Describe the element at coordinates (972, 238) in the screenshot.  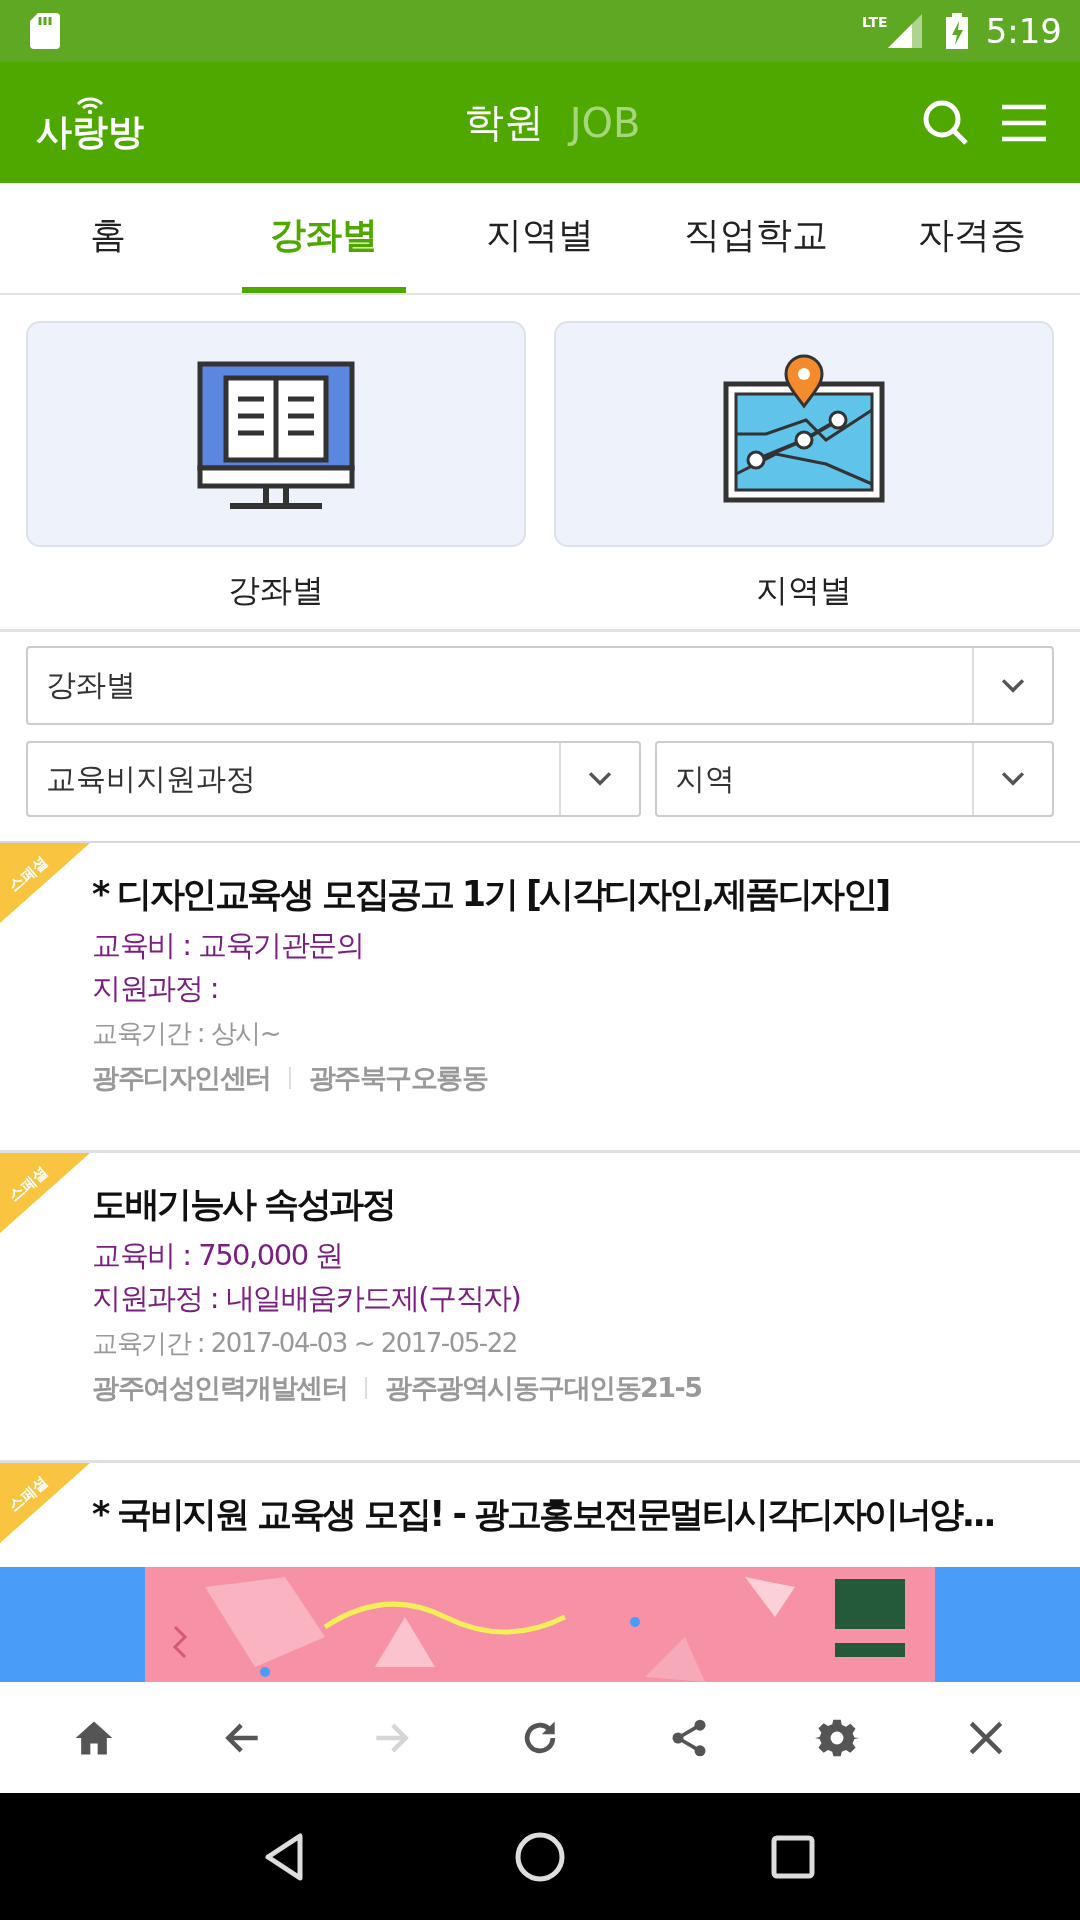
I see `category-tab: 자격증` at that location.